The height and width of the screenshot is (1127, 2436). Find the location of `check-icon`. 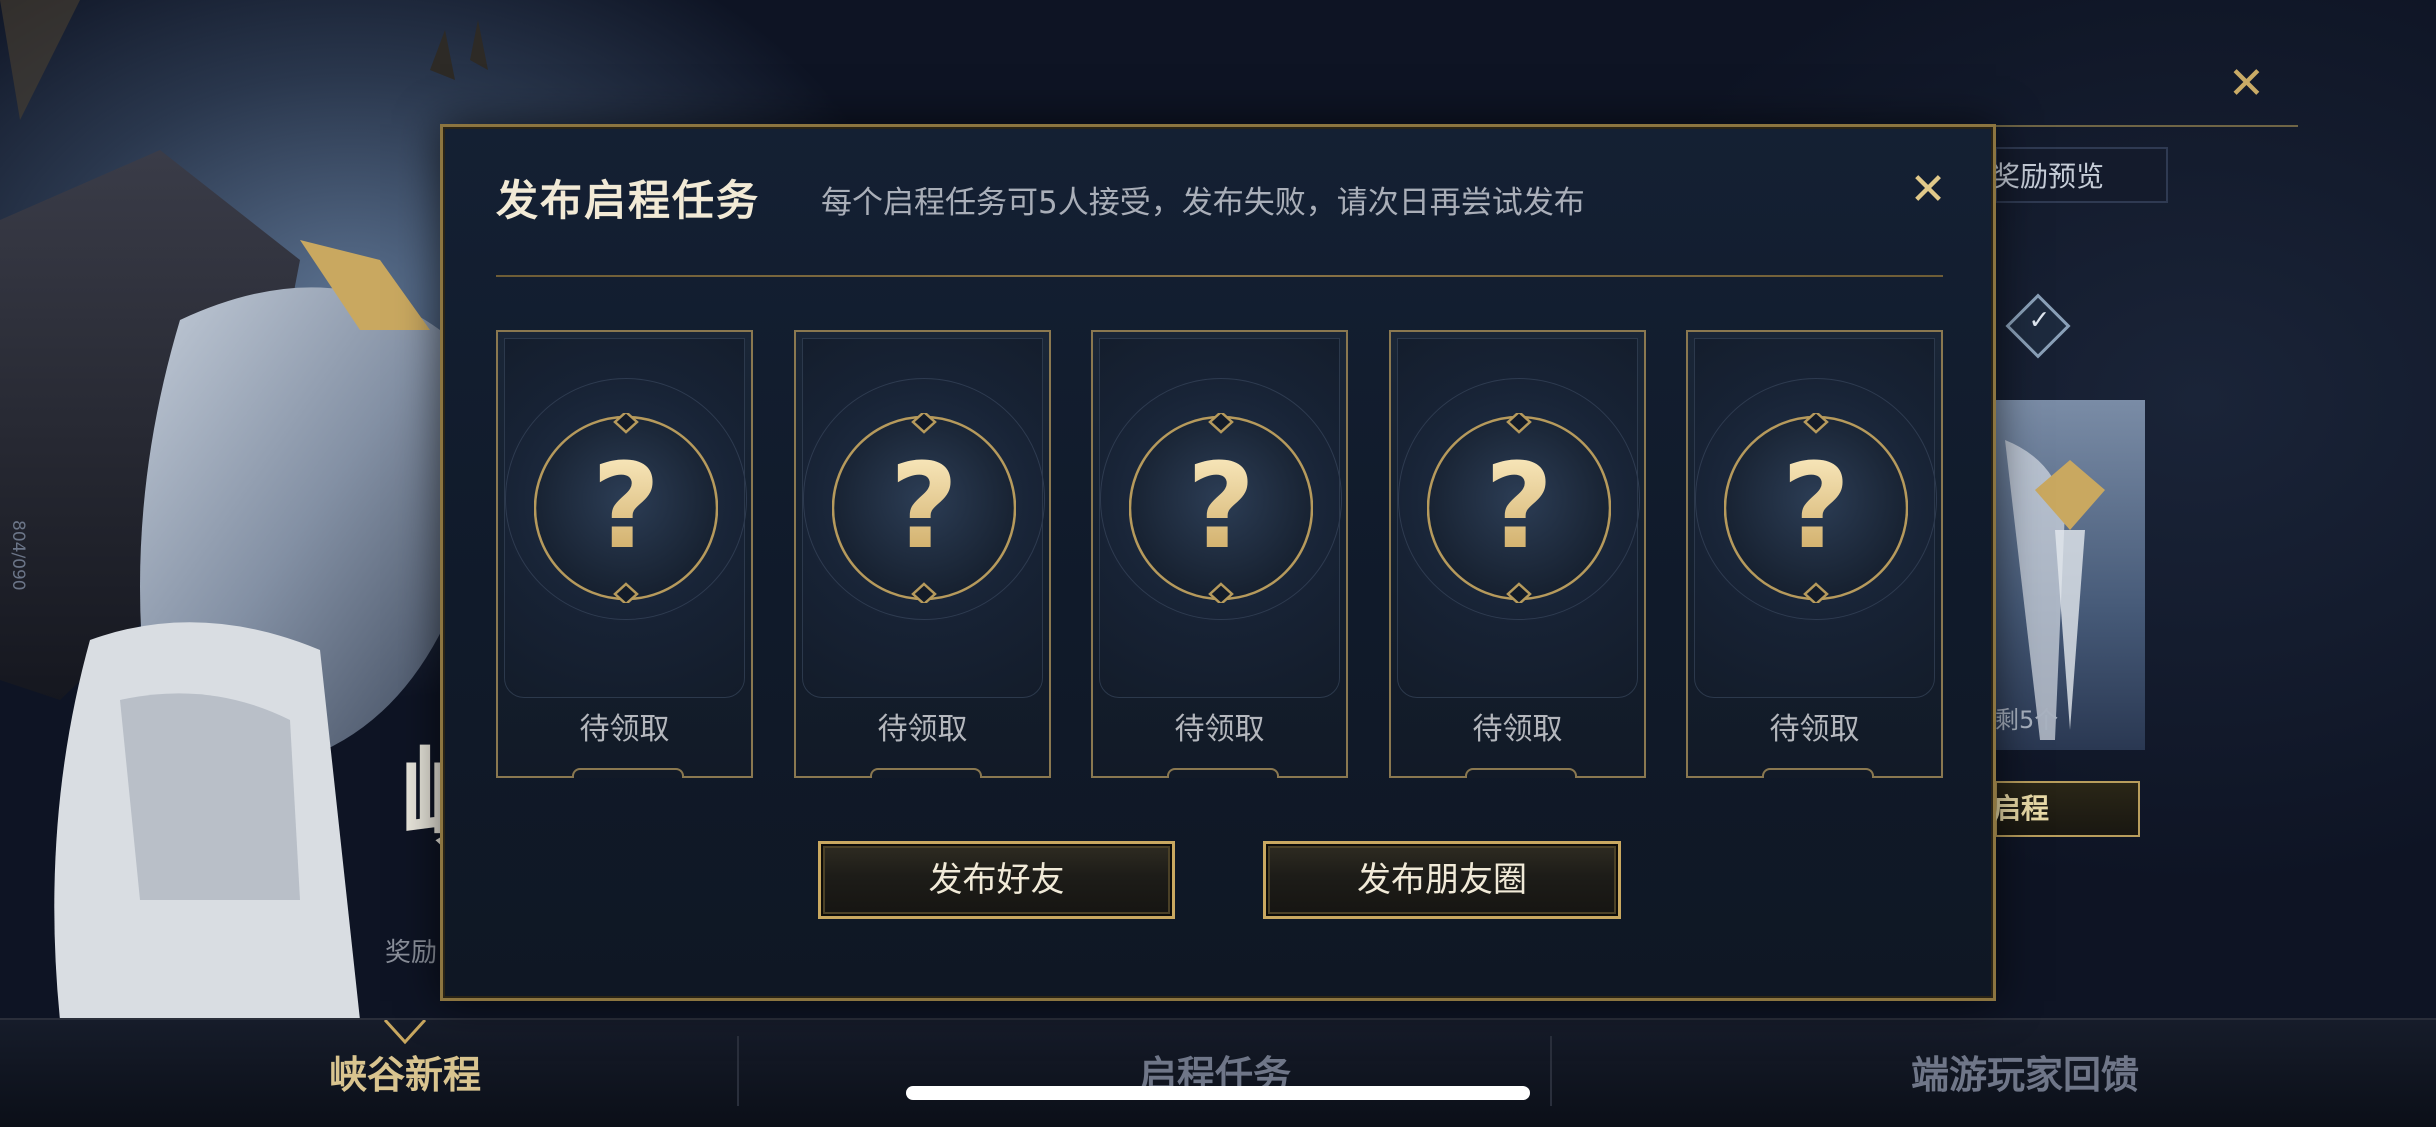

check-icon is located at coordinates (2038, 326).